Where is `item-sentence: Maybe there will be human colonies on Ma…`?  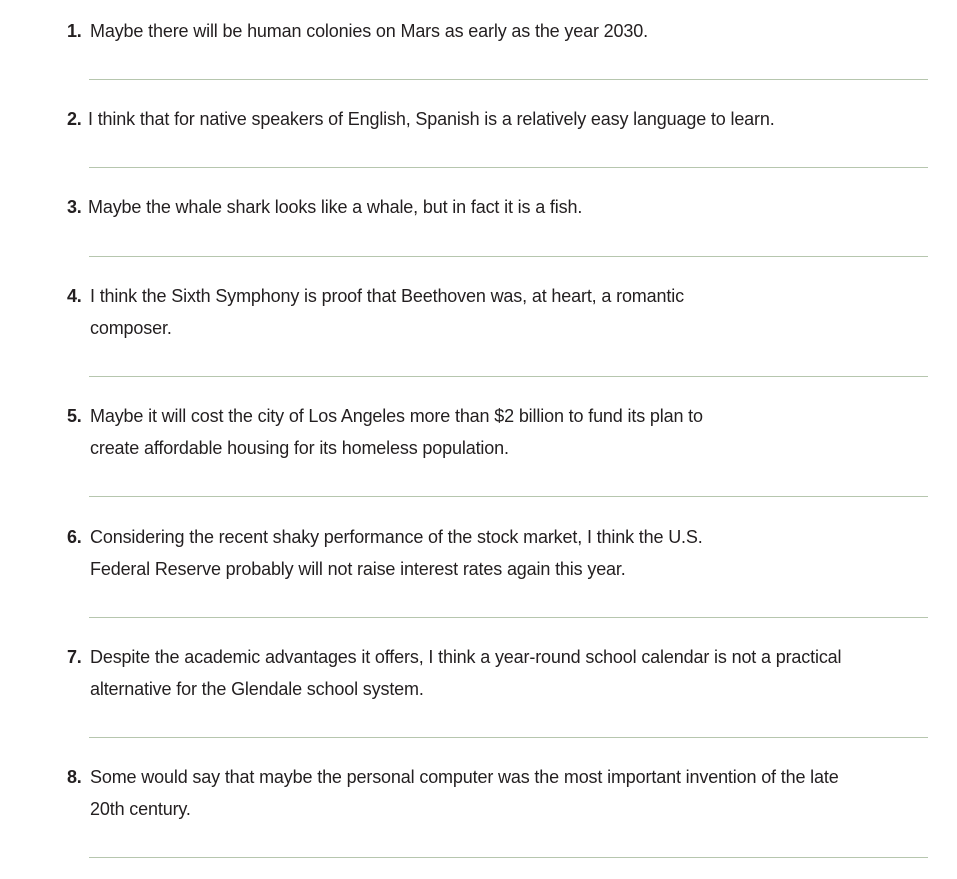
item-sentence: Maybe there will be human colonies on Ma… is located at coordinates (369, 31).